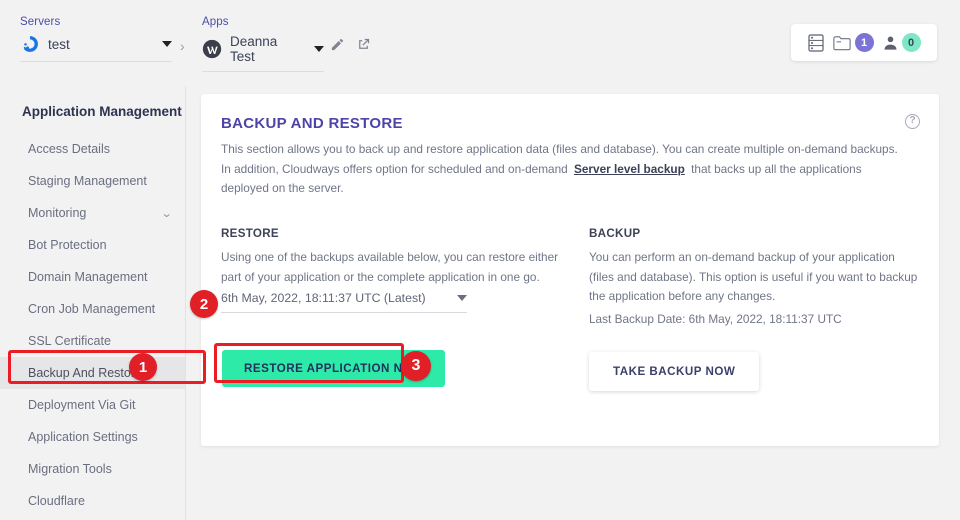 The image size is (960, 520). I want to click on sidebar-title: Application Management, so click(102, 111).